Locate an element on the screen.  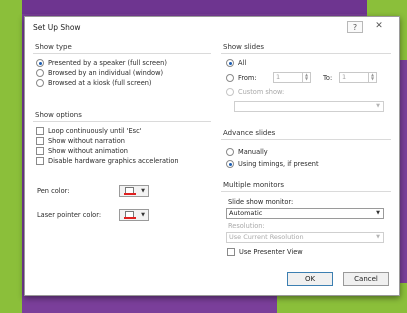
dialog-titlebar: Set Up Show ? ✕ is located at coordinates (212, 27).